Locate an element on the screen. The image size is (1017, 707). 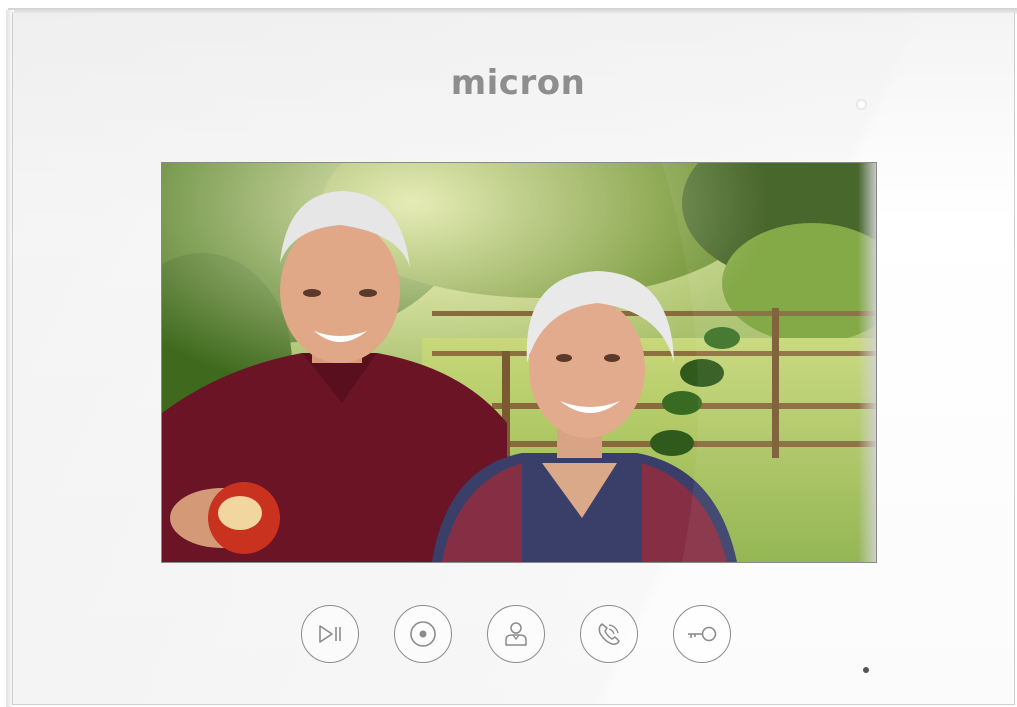
person-icon is located at coordinates (516, 634).